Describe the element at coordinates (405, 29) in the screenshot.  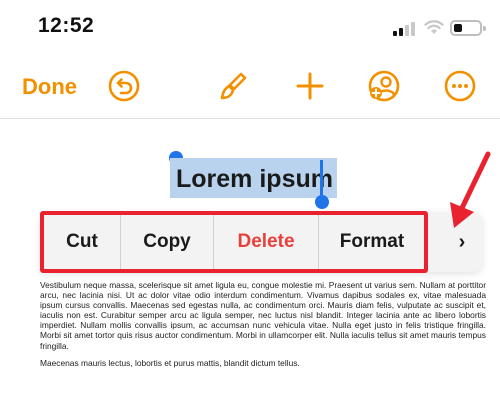
I see `cellular-signal-icon` at that location.